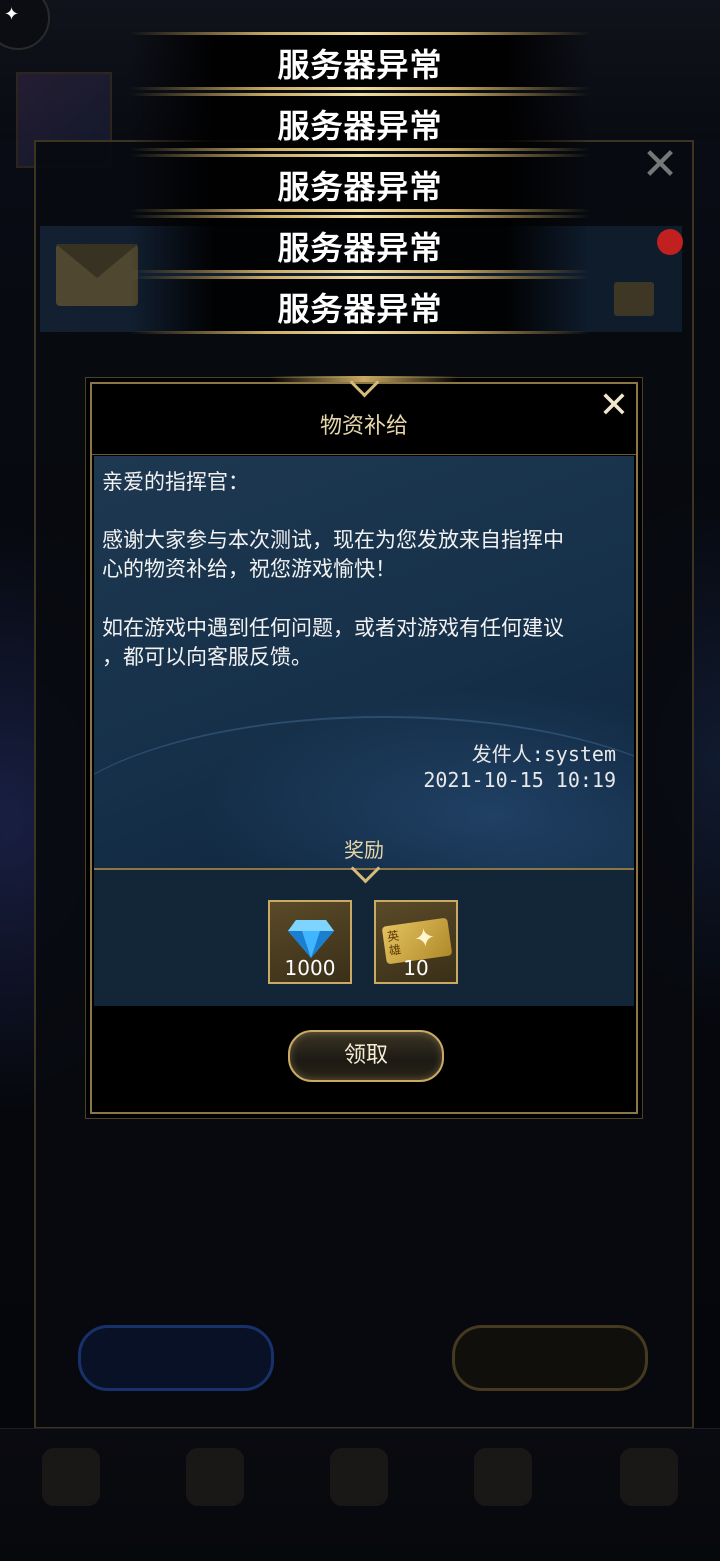  Describe the element at coordinates (311, 939) in the screenshot. I see `diamond-icon` at that location.